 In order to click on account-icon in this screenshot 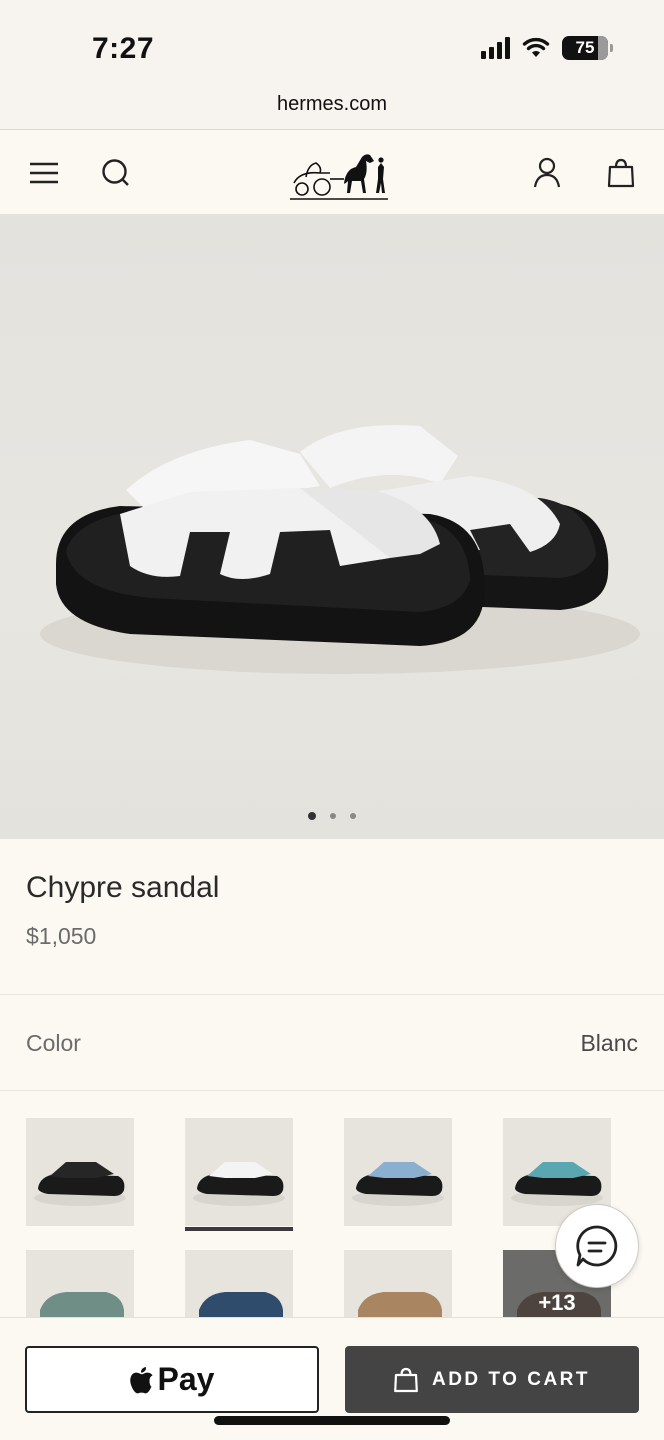, I will do `click(547, 173)`.